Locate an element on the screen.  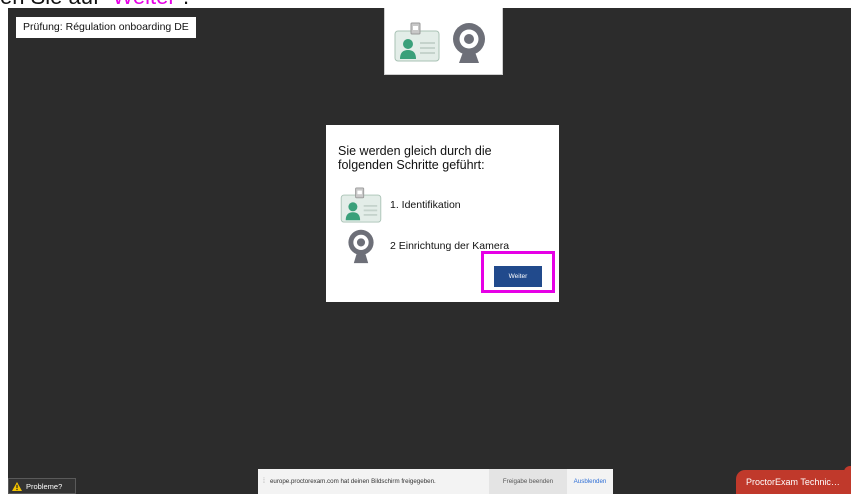
exam-title: Prüfung: Régulation onboarding DE is located at coordinates (106, 27).